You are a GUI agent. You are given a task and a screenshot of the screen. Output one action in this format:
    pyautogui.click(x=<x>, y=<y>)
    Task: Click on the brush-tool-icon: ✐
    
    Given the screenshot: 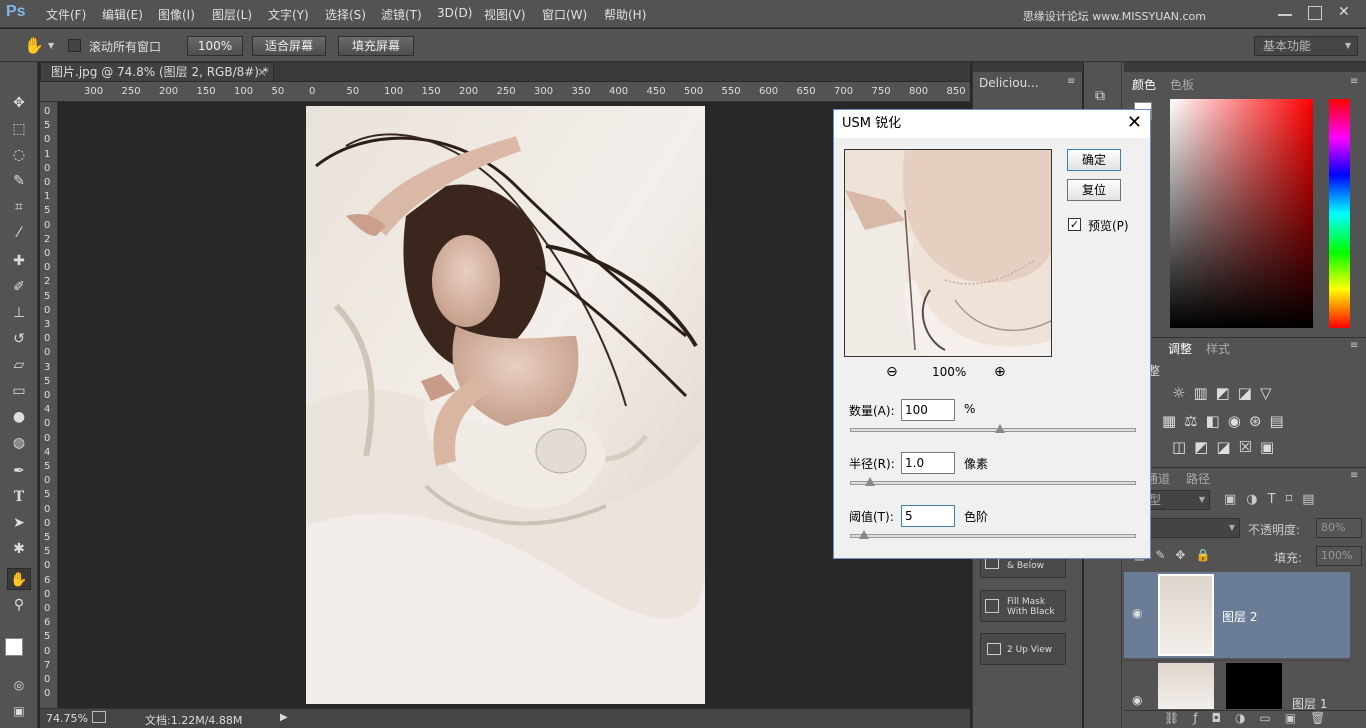 What is the action you would take?
    pyautogui.click(x=19, y=287)
    